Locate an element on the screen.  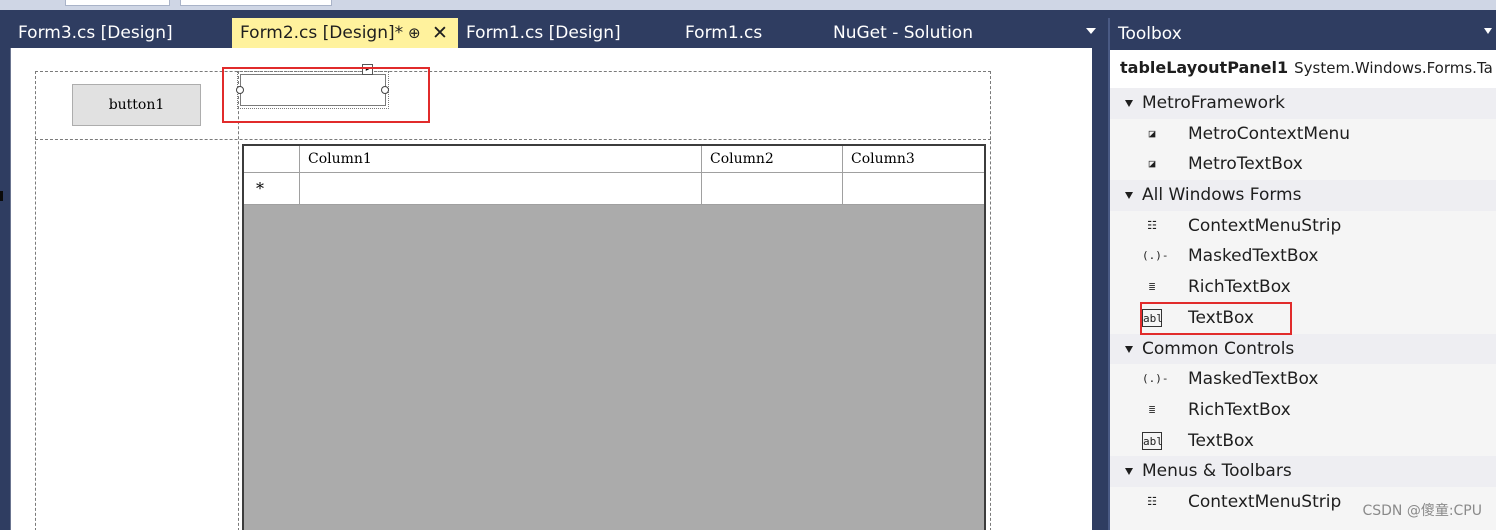
button1-control: button1 is located at coordinates (136, 105).